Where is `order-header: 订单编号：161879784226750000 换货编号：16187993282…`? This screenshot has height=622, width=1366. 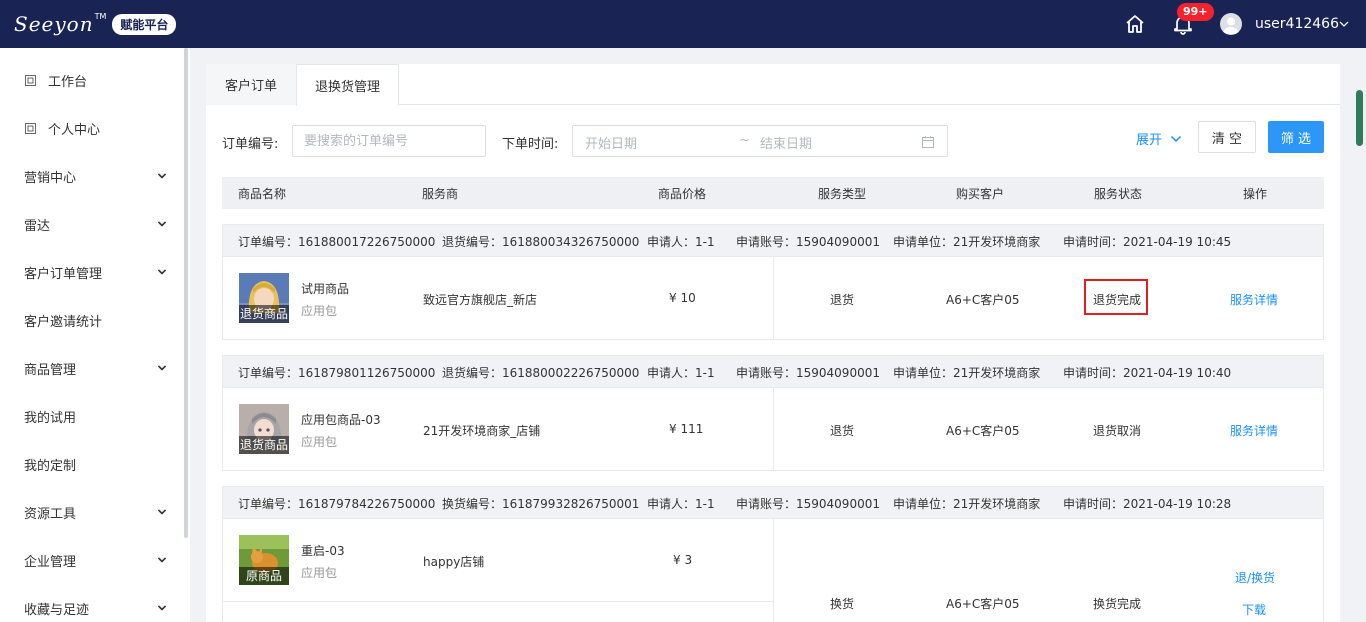 order-header: 订单编号：161879784226750000 换货编号：16187993282… is located at coordinates (773, 503).